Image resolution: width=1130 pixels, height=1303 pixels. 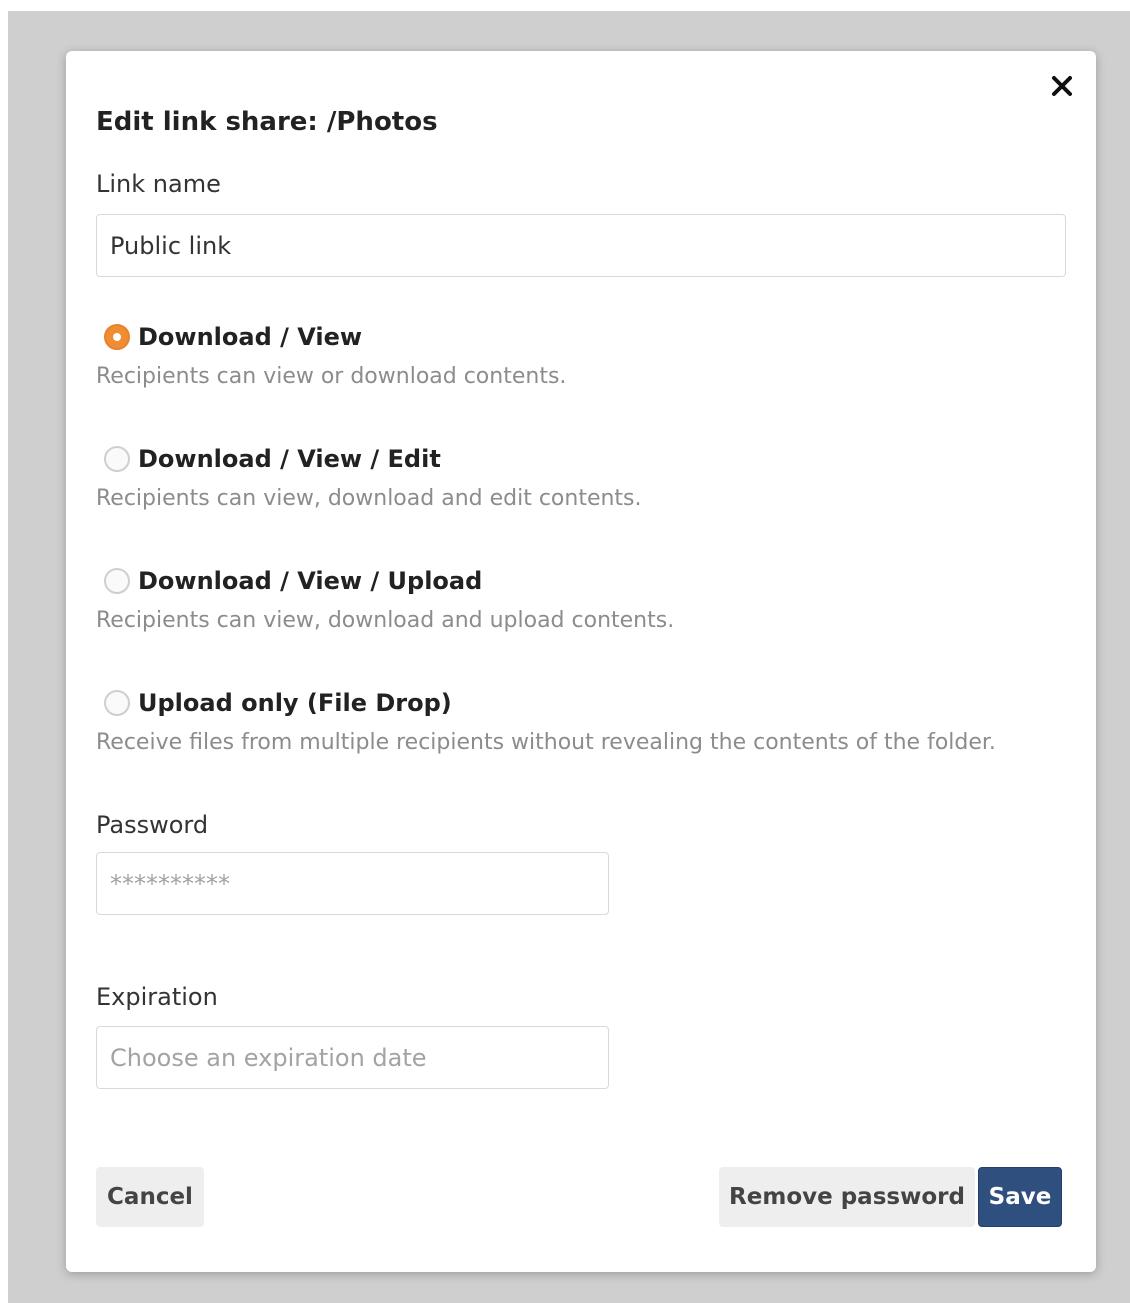 I want to click on radio-label-upload-only: Upload only (File Drop), so click(x=295, y=703).